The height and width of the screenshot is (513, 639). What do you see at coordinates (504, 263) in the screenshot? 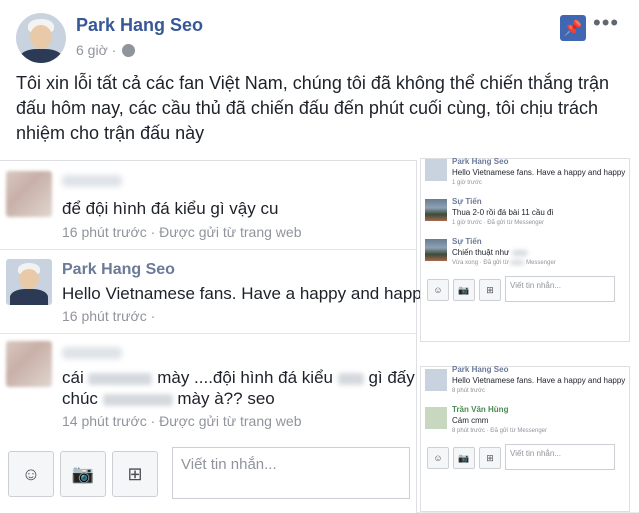
I see `message-time: Vừa xong · Đã gửi từ Messenger` at bounding box center [504, 263].